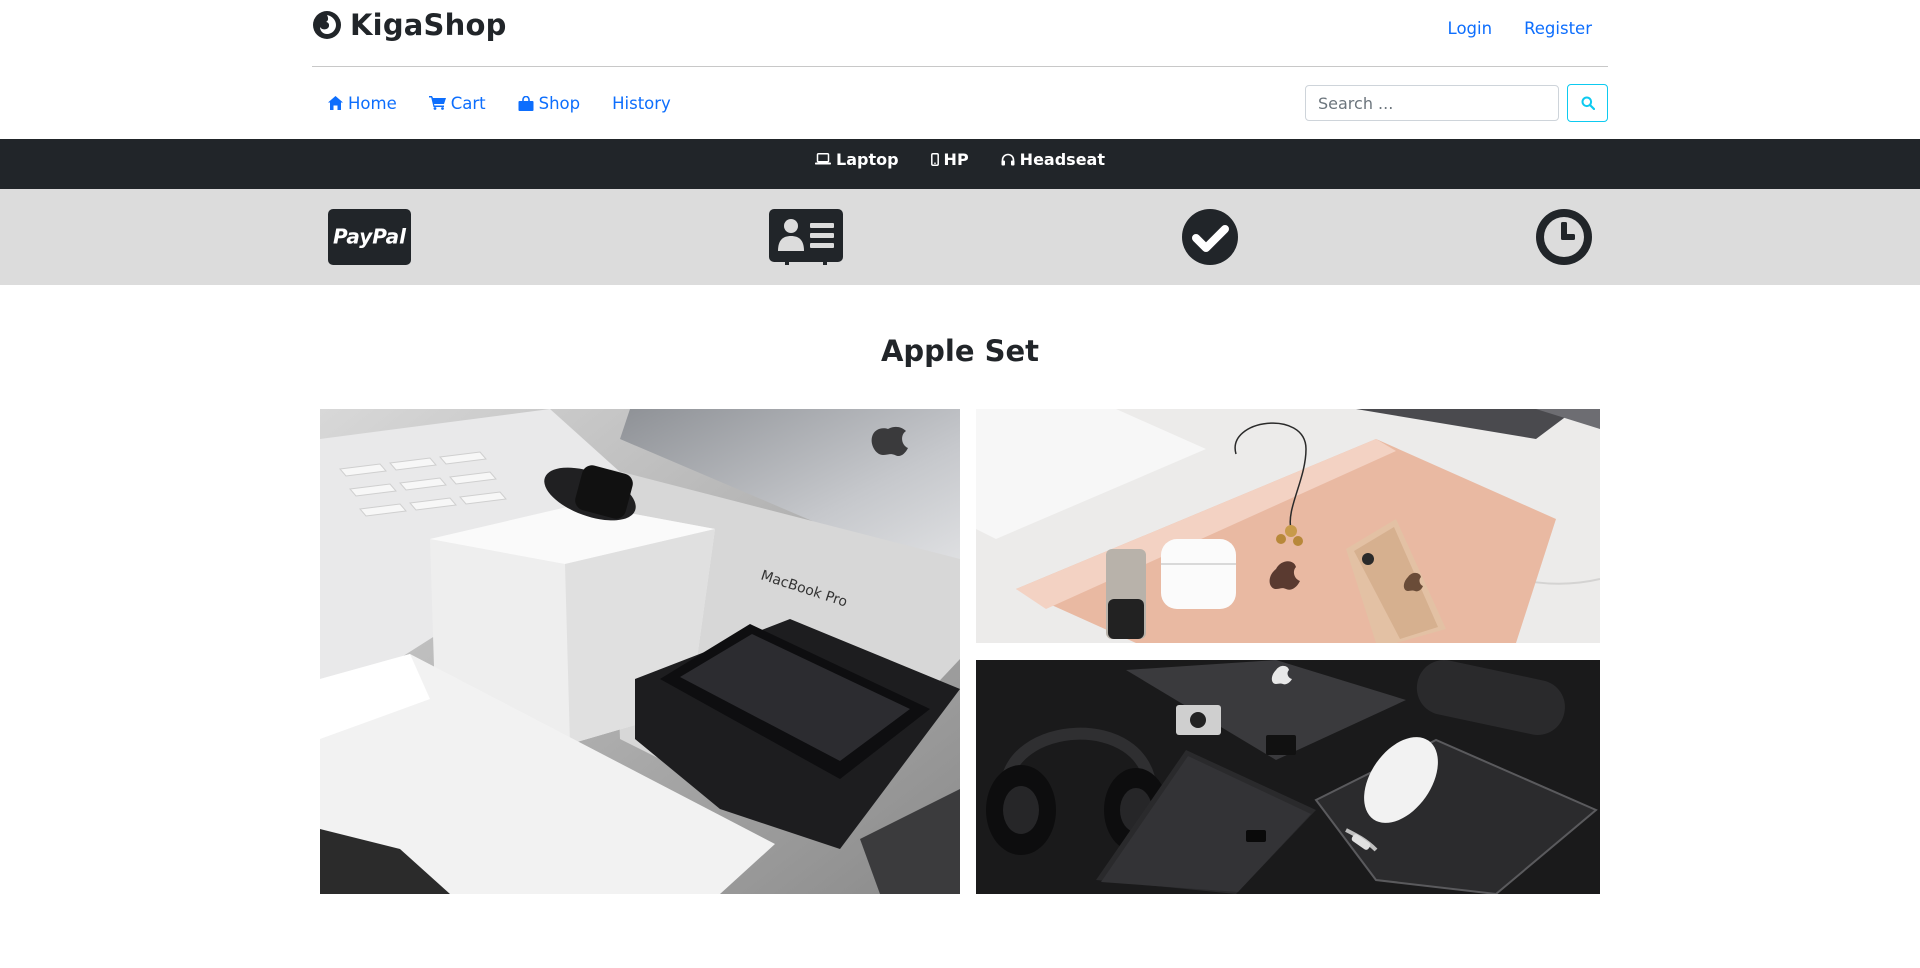  I want to click on category-hp: HP, so click(949, 159).